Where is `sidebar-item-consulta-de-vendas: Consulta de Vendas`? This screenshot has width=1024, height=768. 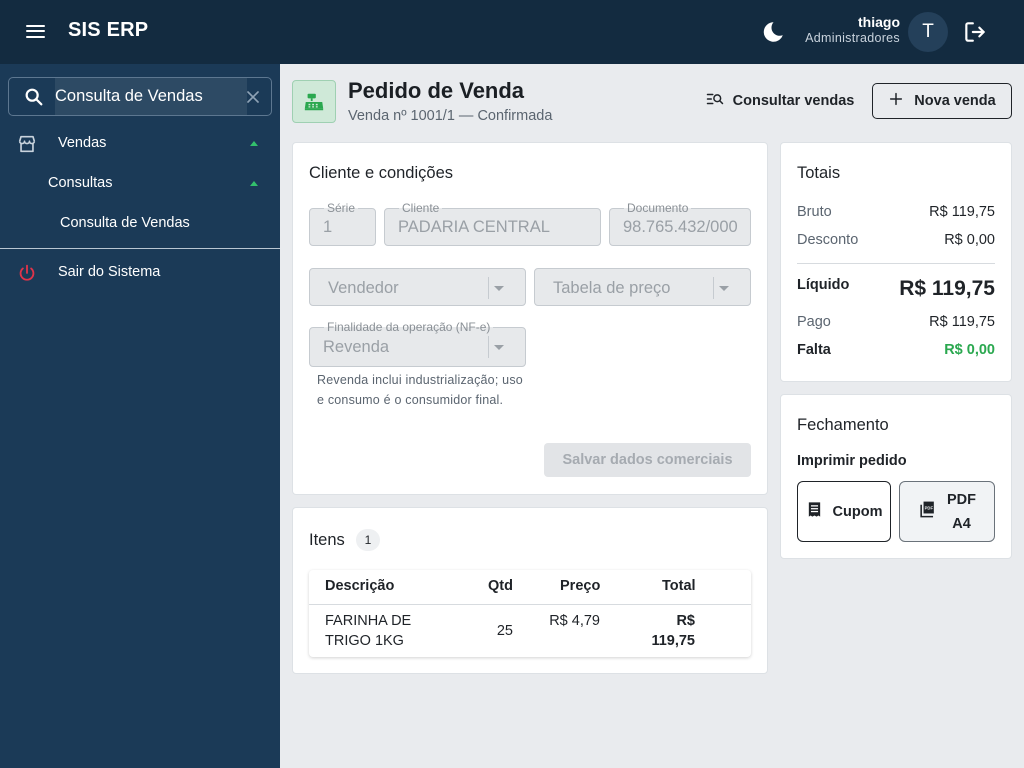 sidebar-item-consulta-de-vendas: Consulta de Vendas is located at coordinates (140, 224).